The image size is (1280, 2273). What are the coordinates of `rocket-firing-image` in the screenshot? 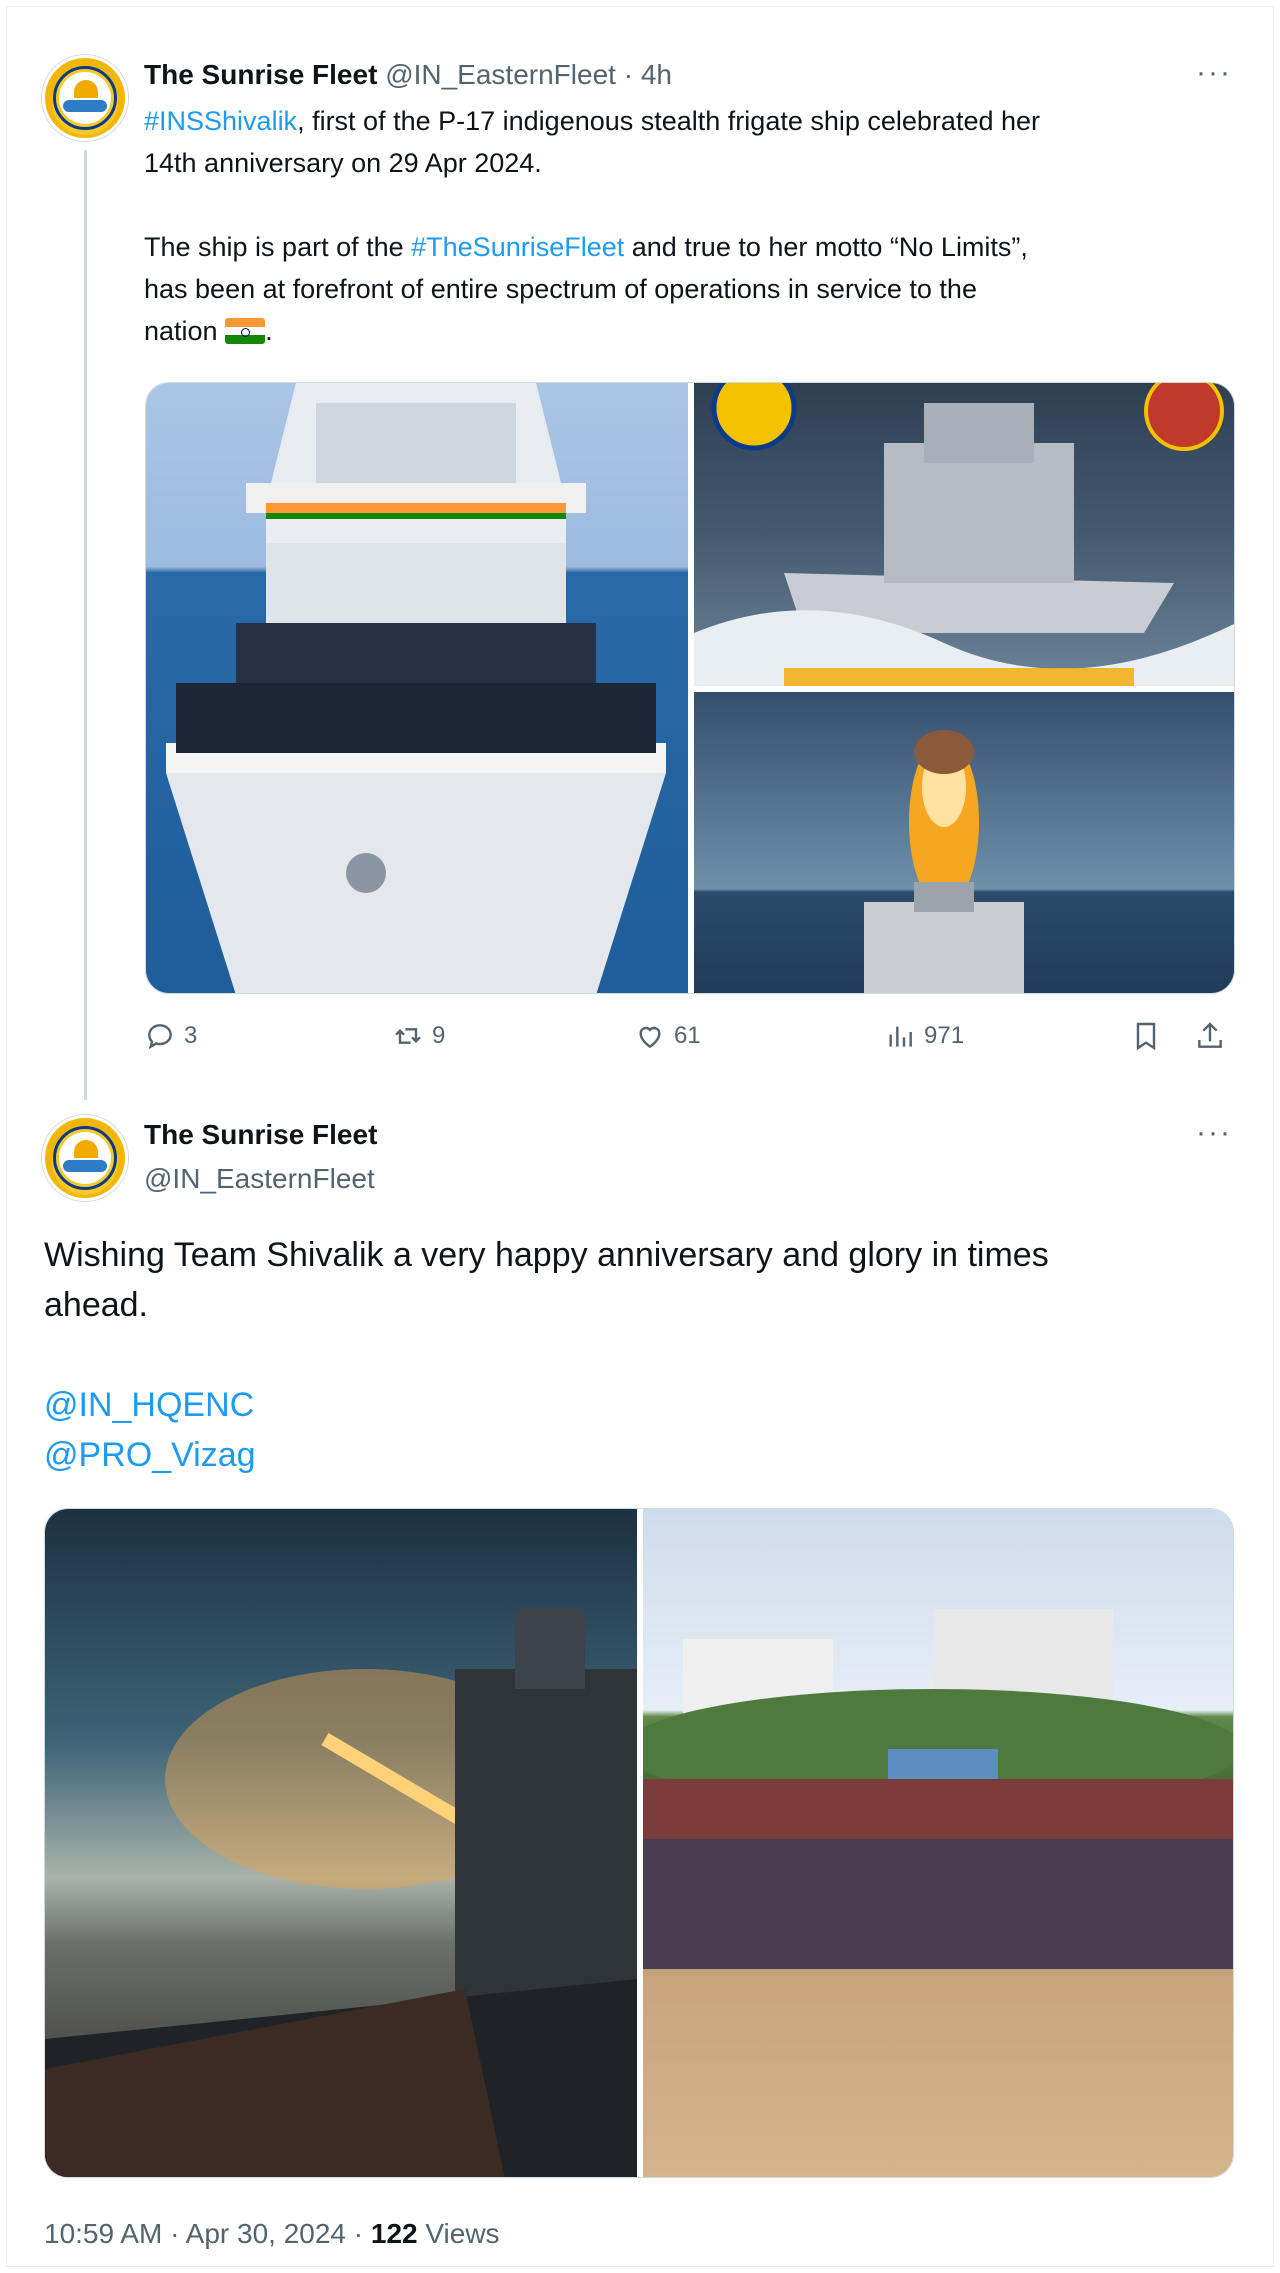 It's located at (341, 1893).